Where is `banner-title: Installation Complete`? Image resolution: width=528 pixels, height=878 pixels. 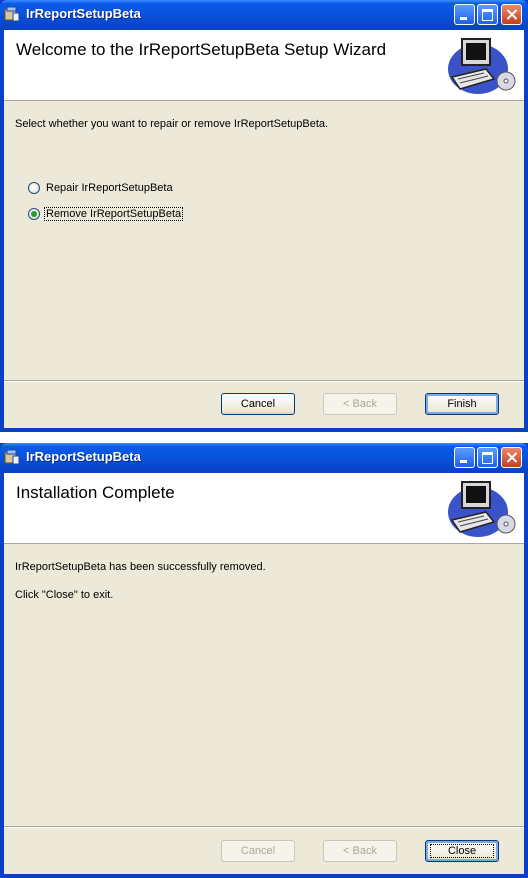
banner-title: Installation Complete is located at coordinates (95, 492).